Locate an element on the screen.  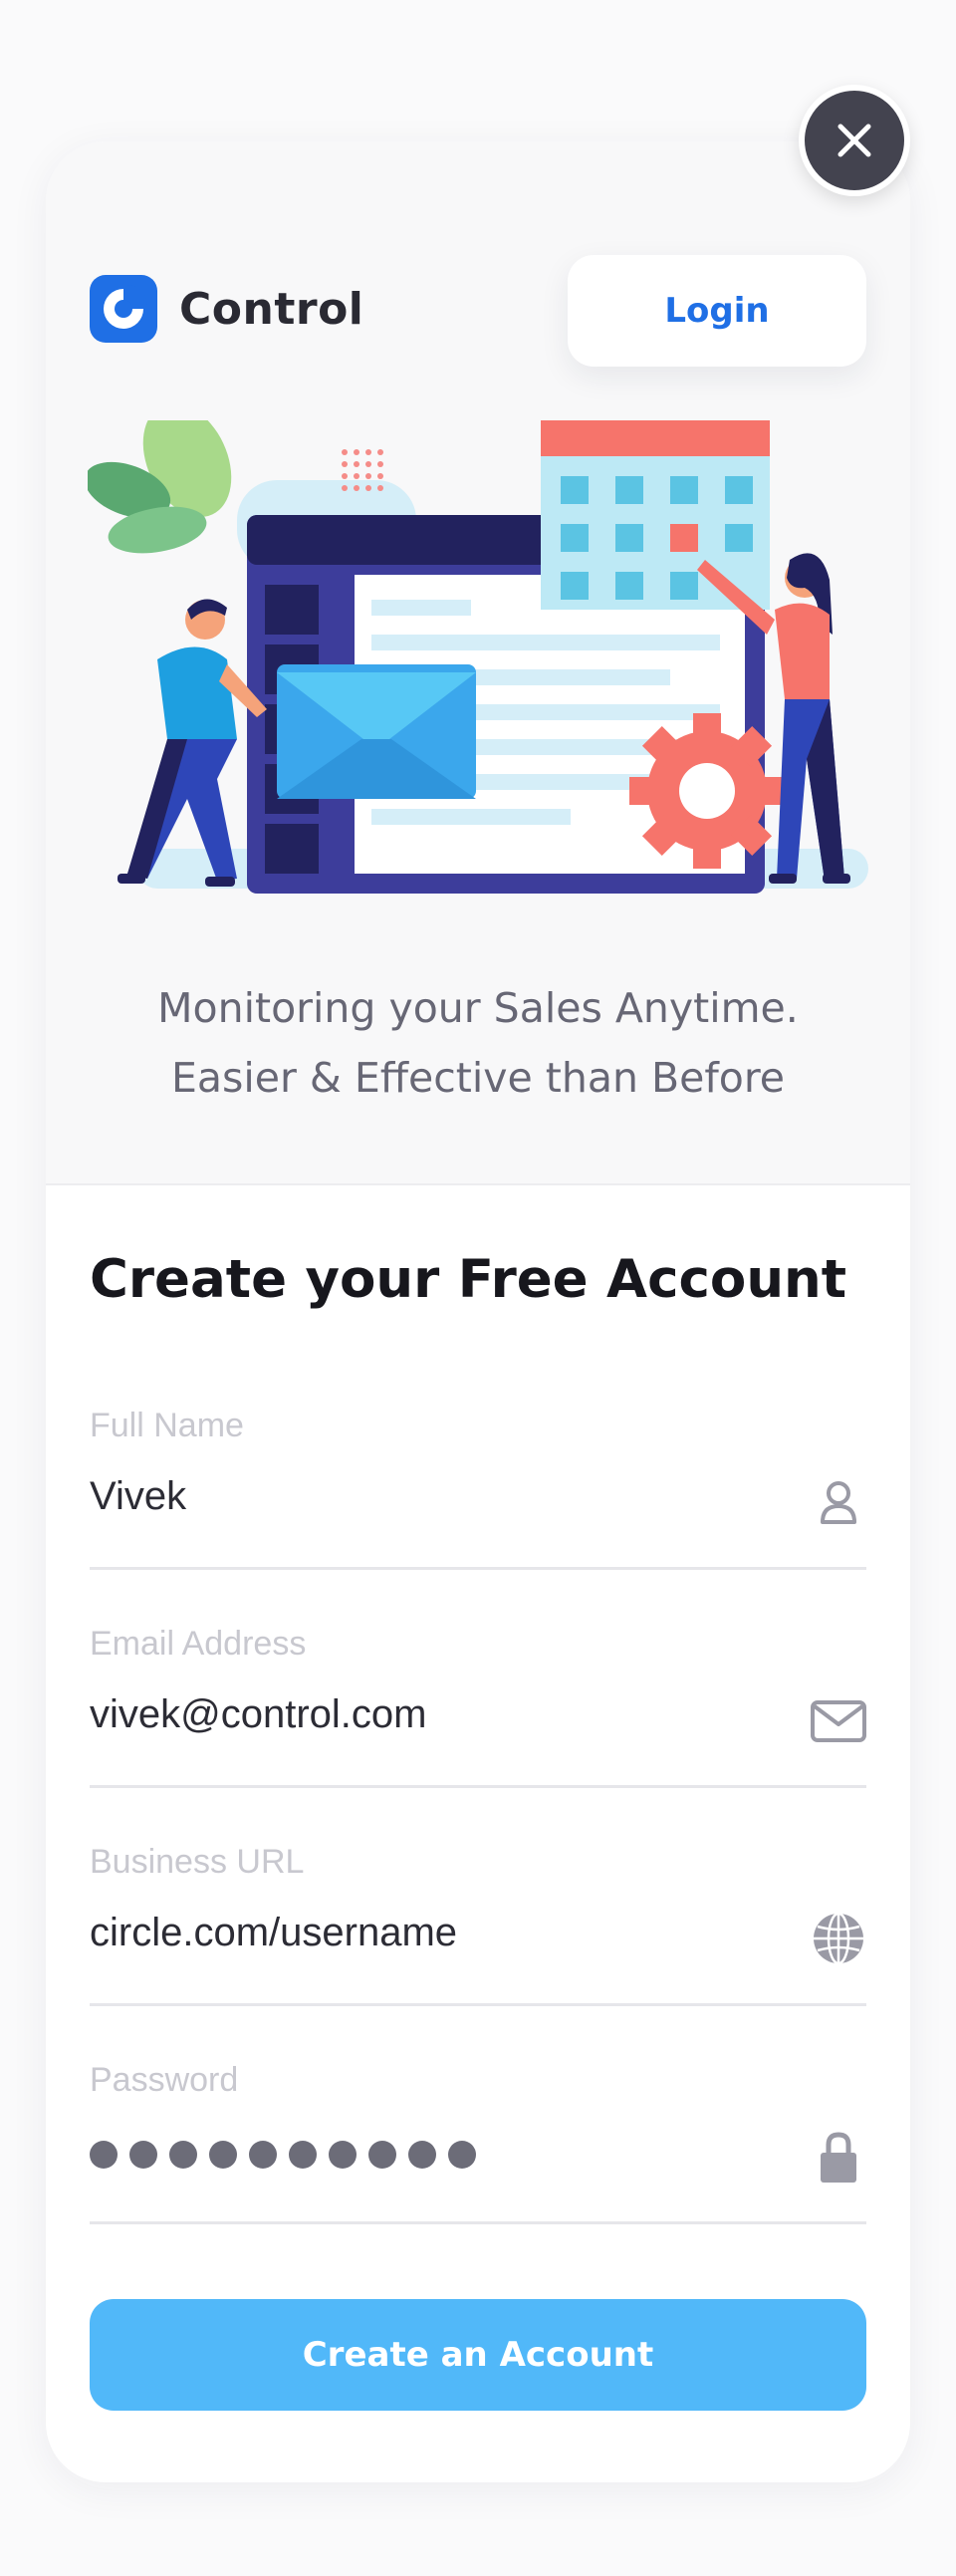
envelope-icon is located at coordinates (838, 1721).